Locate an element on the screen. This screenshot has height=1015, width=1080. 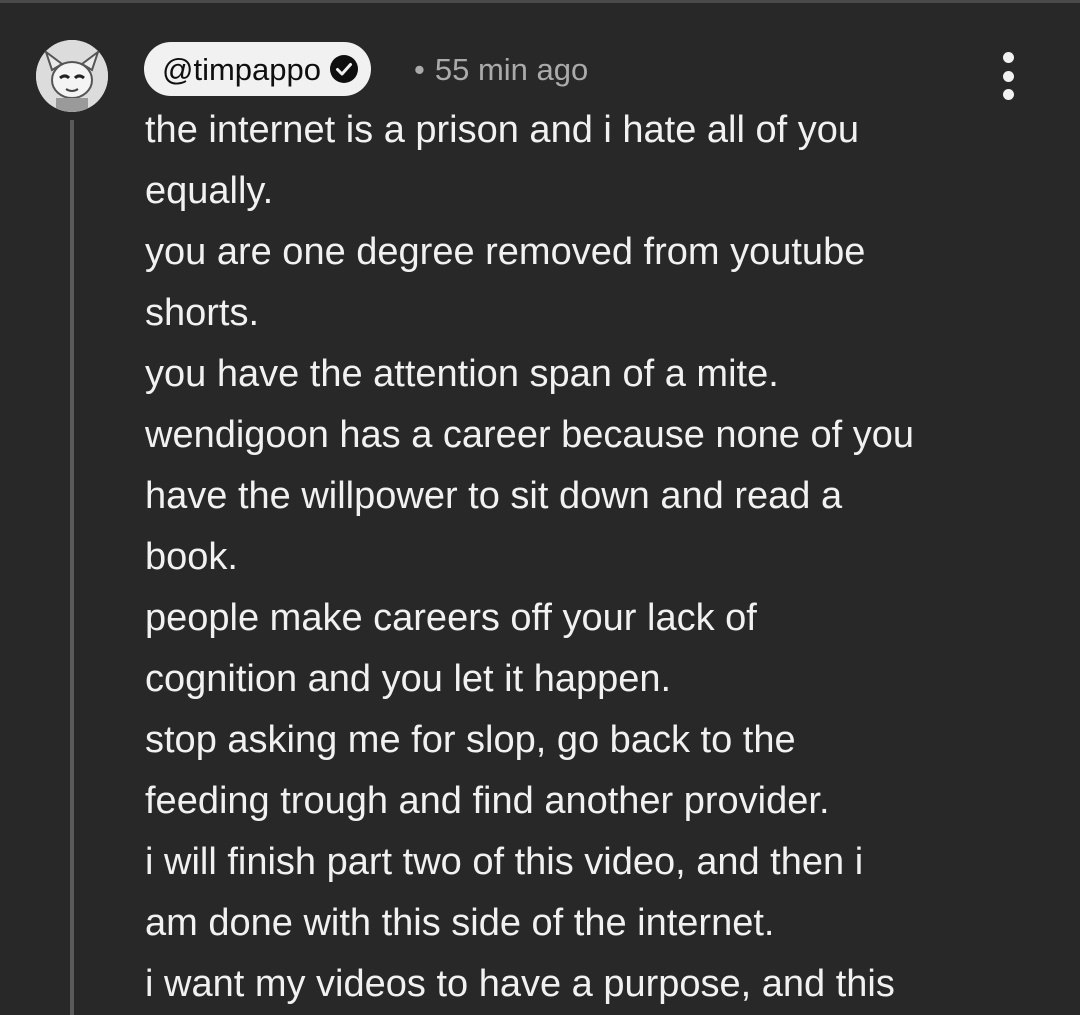
comment-line: stop asking me for slop, go back to the is located at coordinates (470, 740).